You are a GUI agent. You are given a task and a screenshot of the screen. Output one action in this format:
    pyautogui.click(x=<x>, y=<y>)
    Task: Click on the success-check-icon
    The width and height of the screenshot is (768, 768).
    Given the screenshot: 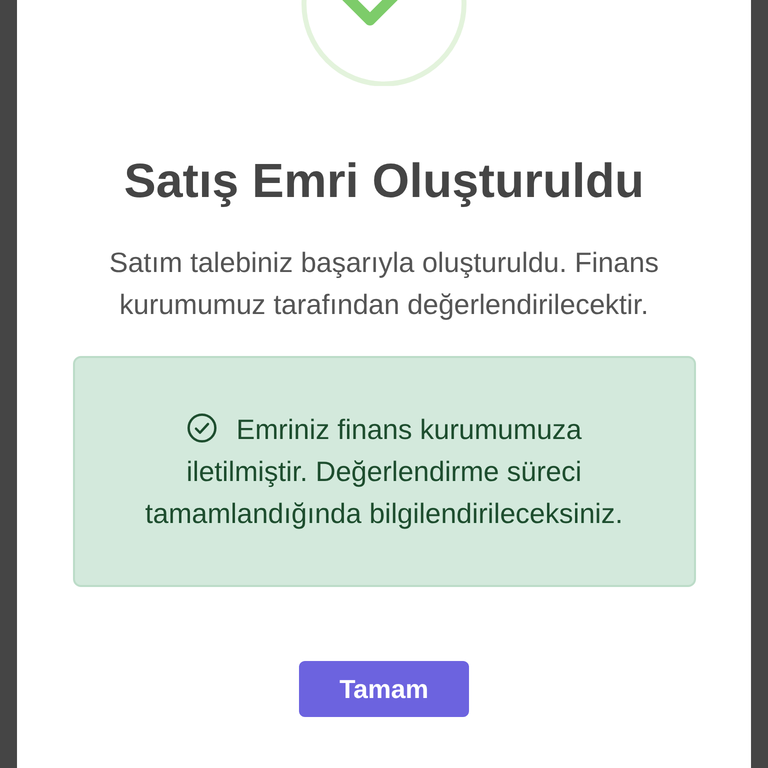 What is the action you would take?
    pyautogui.click(x=384, y=43)
    